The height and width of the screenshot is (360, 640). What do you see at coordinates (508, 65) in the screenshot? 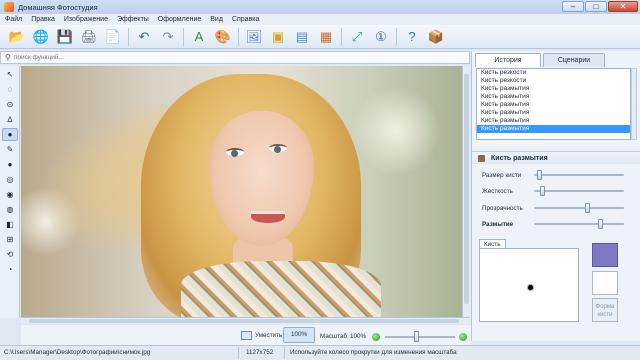
I see `tab-history: История действий` at bounding box center [508, 65].